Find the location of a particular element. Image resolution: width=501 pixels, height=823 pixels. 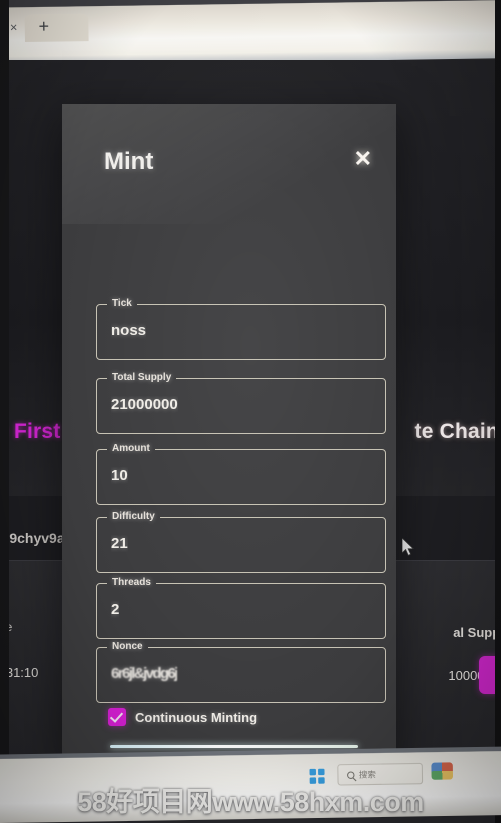

taskbar-app-icon is located at coordinates (442, 771).